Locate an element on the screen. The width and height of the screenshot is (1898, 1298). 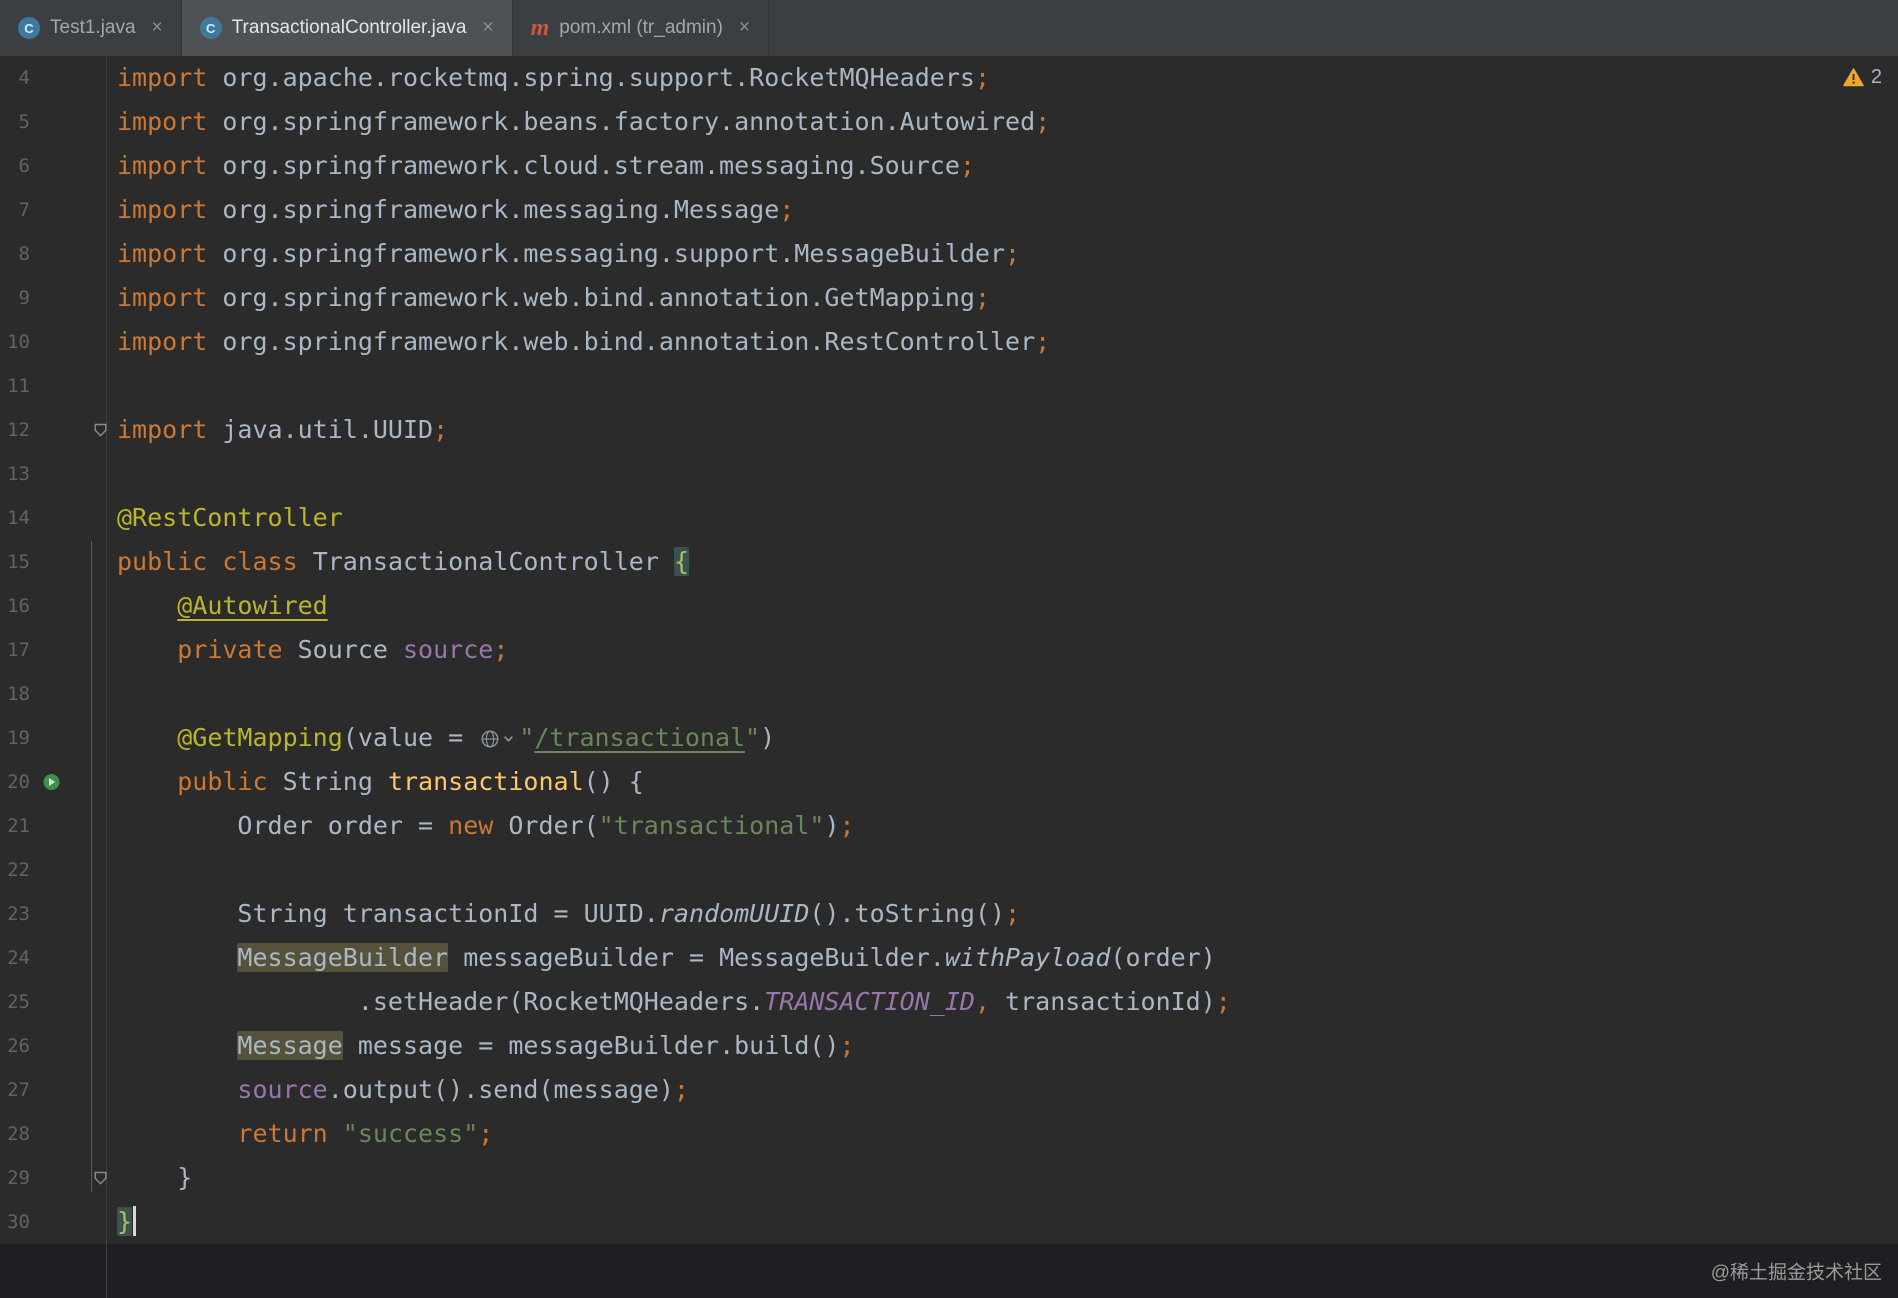
code-token: source is located at coordinates (282, 1089).